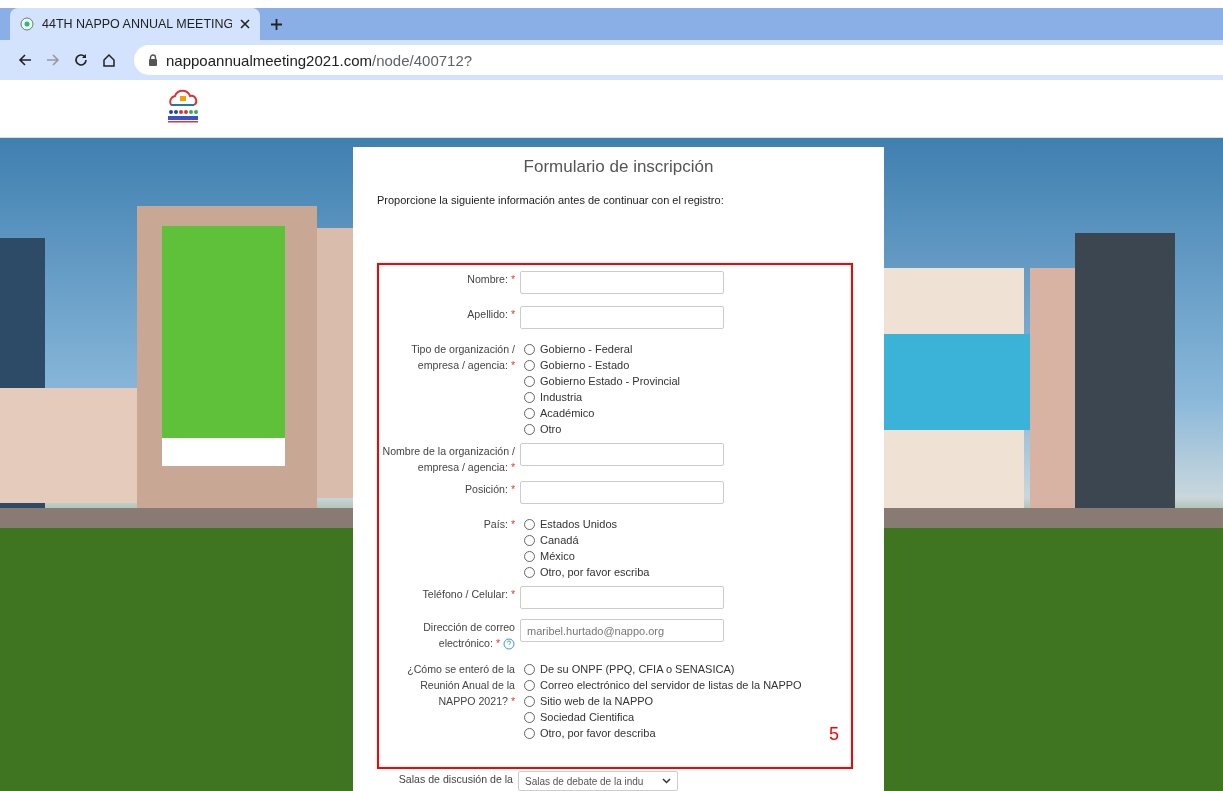 The width and height of the screenshot is (1223, 791). What do you see at coordinates (585, 572) in the screenshot?
I see `radio-option: Otro, por favor escriba` at bounding box center [585, 572].